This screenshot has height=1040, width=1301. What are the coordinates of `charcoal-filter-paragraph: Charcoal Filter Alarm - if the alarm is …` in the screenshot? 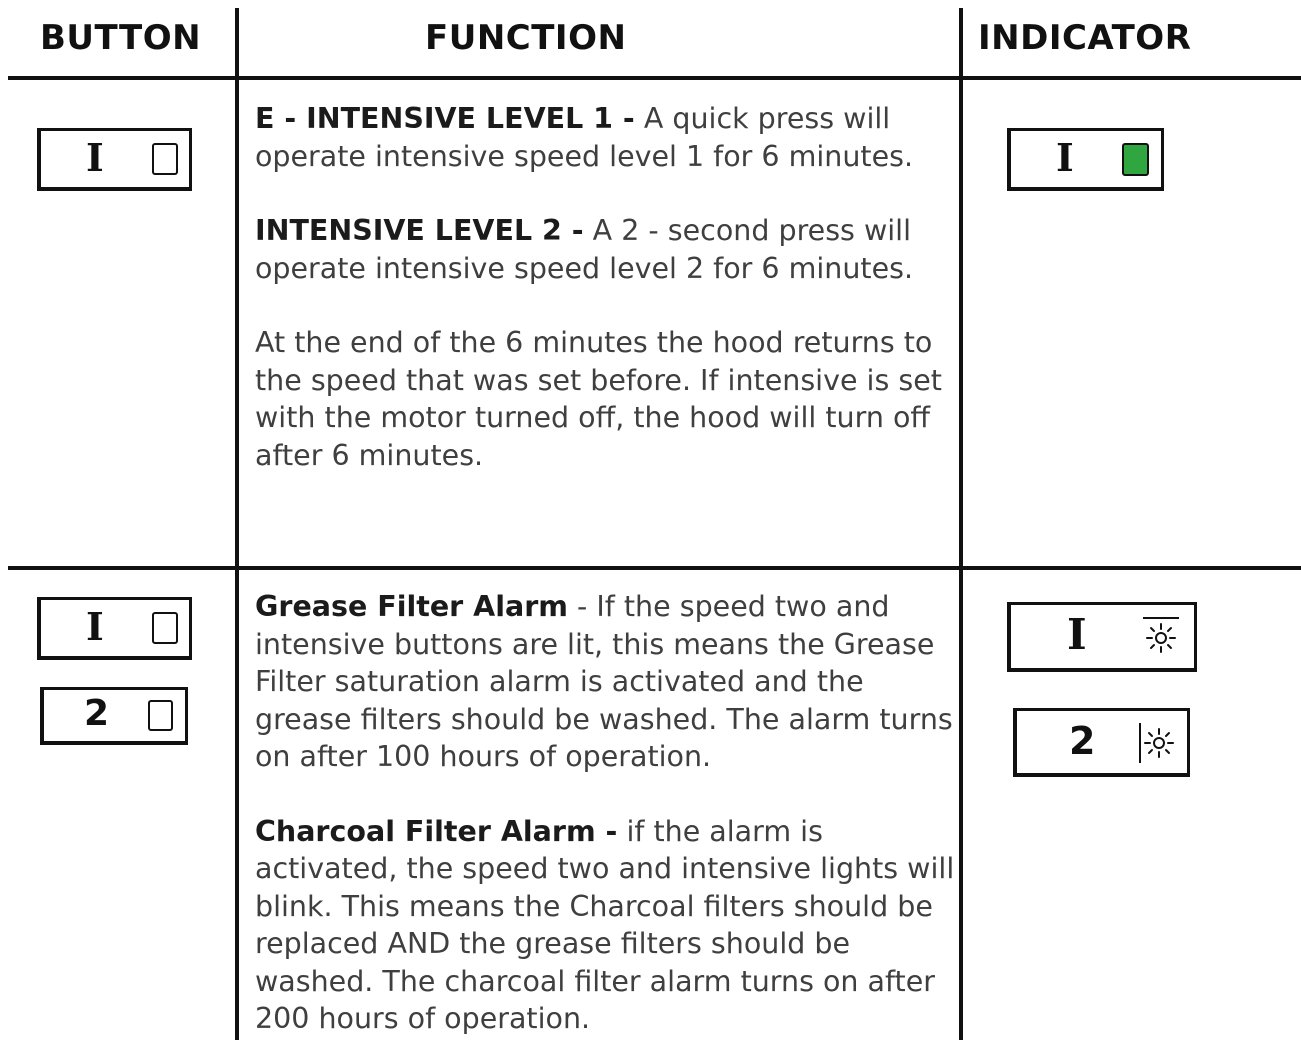 It's located at (605, 925).